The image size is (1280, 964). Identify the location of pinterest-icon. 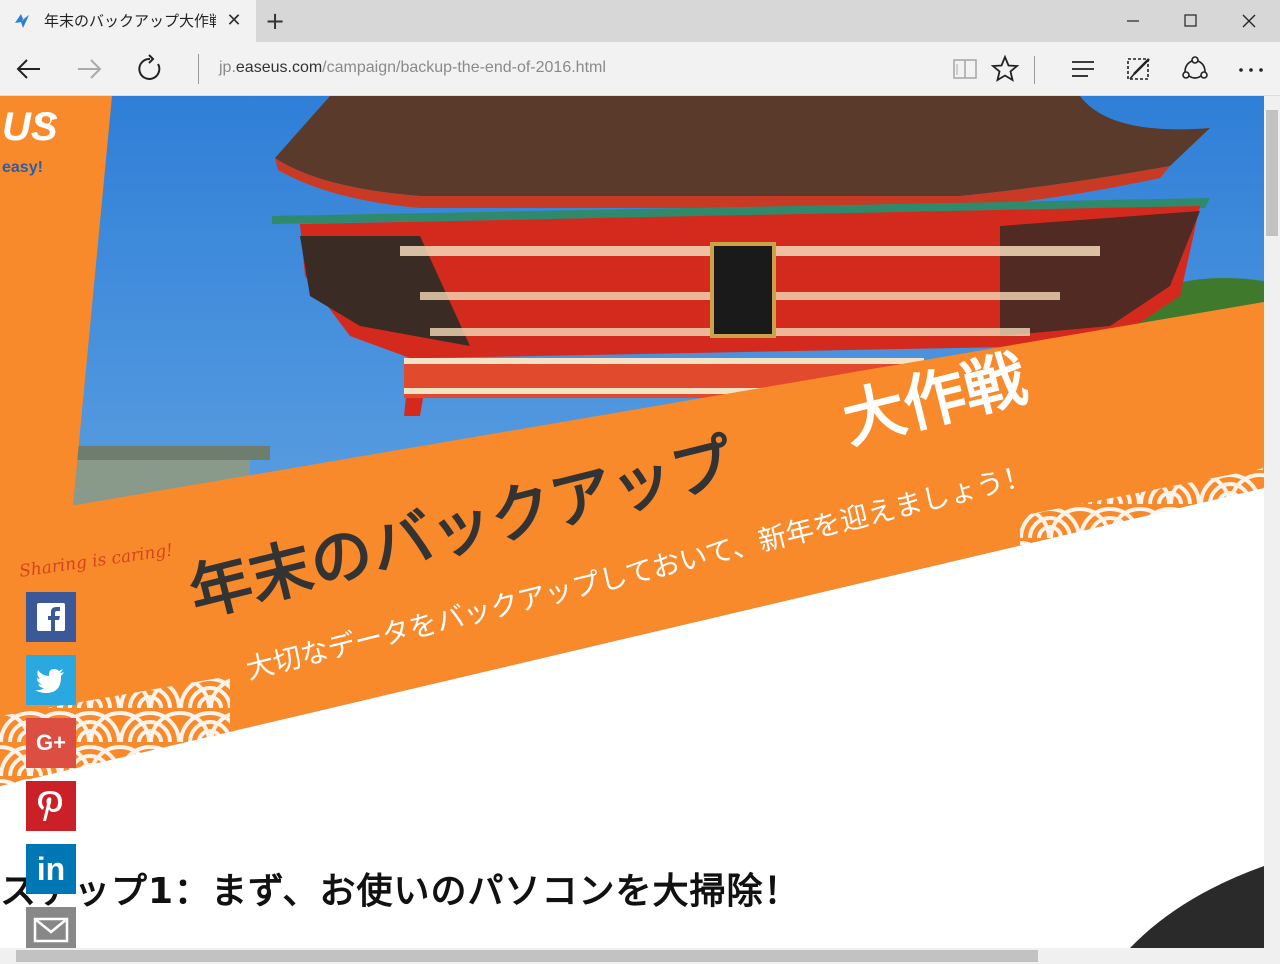
(50, 806).